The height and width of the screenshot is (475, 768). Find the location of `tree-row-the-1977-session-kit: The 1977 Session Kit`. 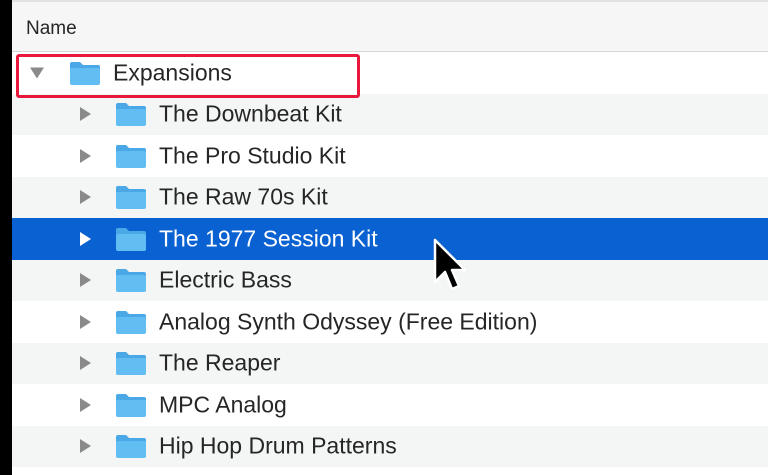

tree-row-the-1977-session-kit: The 1977 Session Kit is located at coordinates (390, 239).